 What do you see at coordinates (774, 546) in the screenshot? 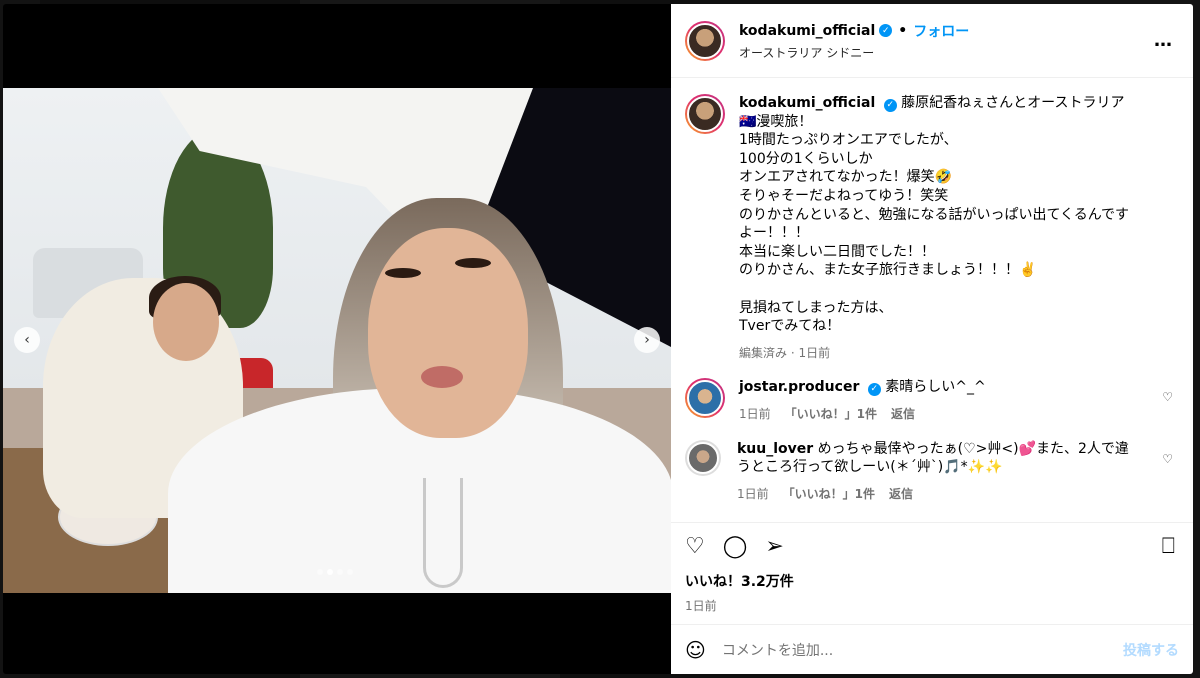
I see `share-send-icon: ➢` at bounding box center [774, 546].